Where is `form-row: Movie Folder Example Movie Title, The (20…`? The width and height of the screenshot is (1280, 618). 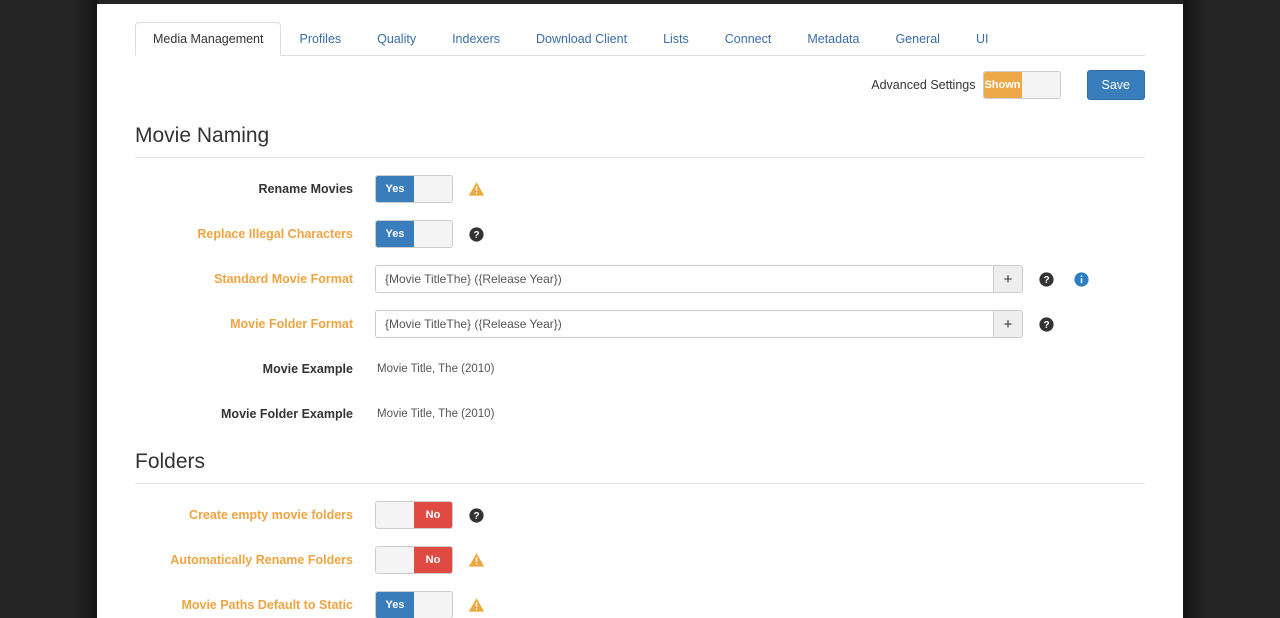
form-row: Movie Folder Example Movie Title, The (20… is located at coordinates (640, 414).